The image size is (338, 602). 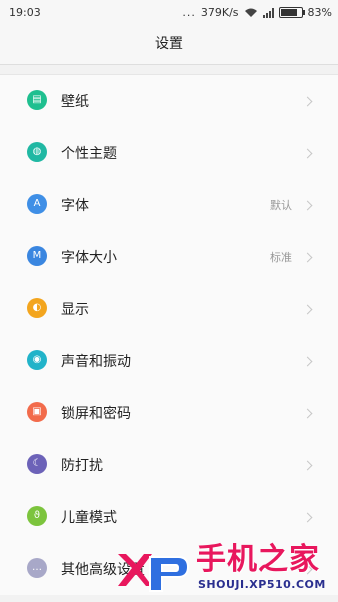 I want to click on battery-icon, so click(x=291, y=12).